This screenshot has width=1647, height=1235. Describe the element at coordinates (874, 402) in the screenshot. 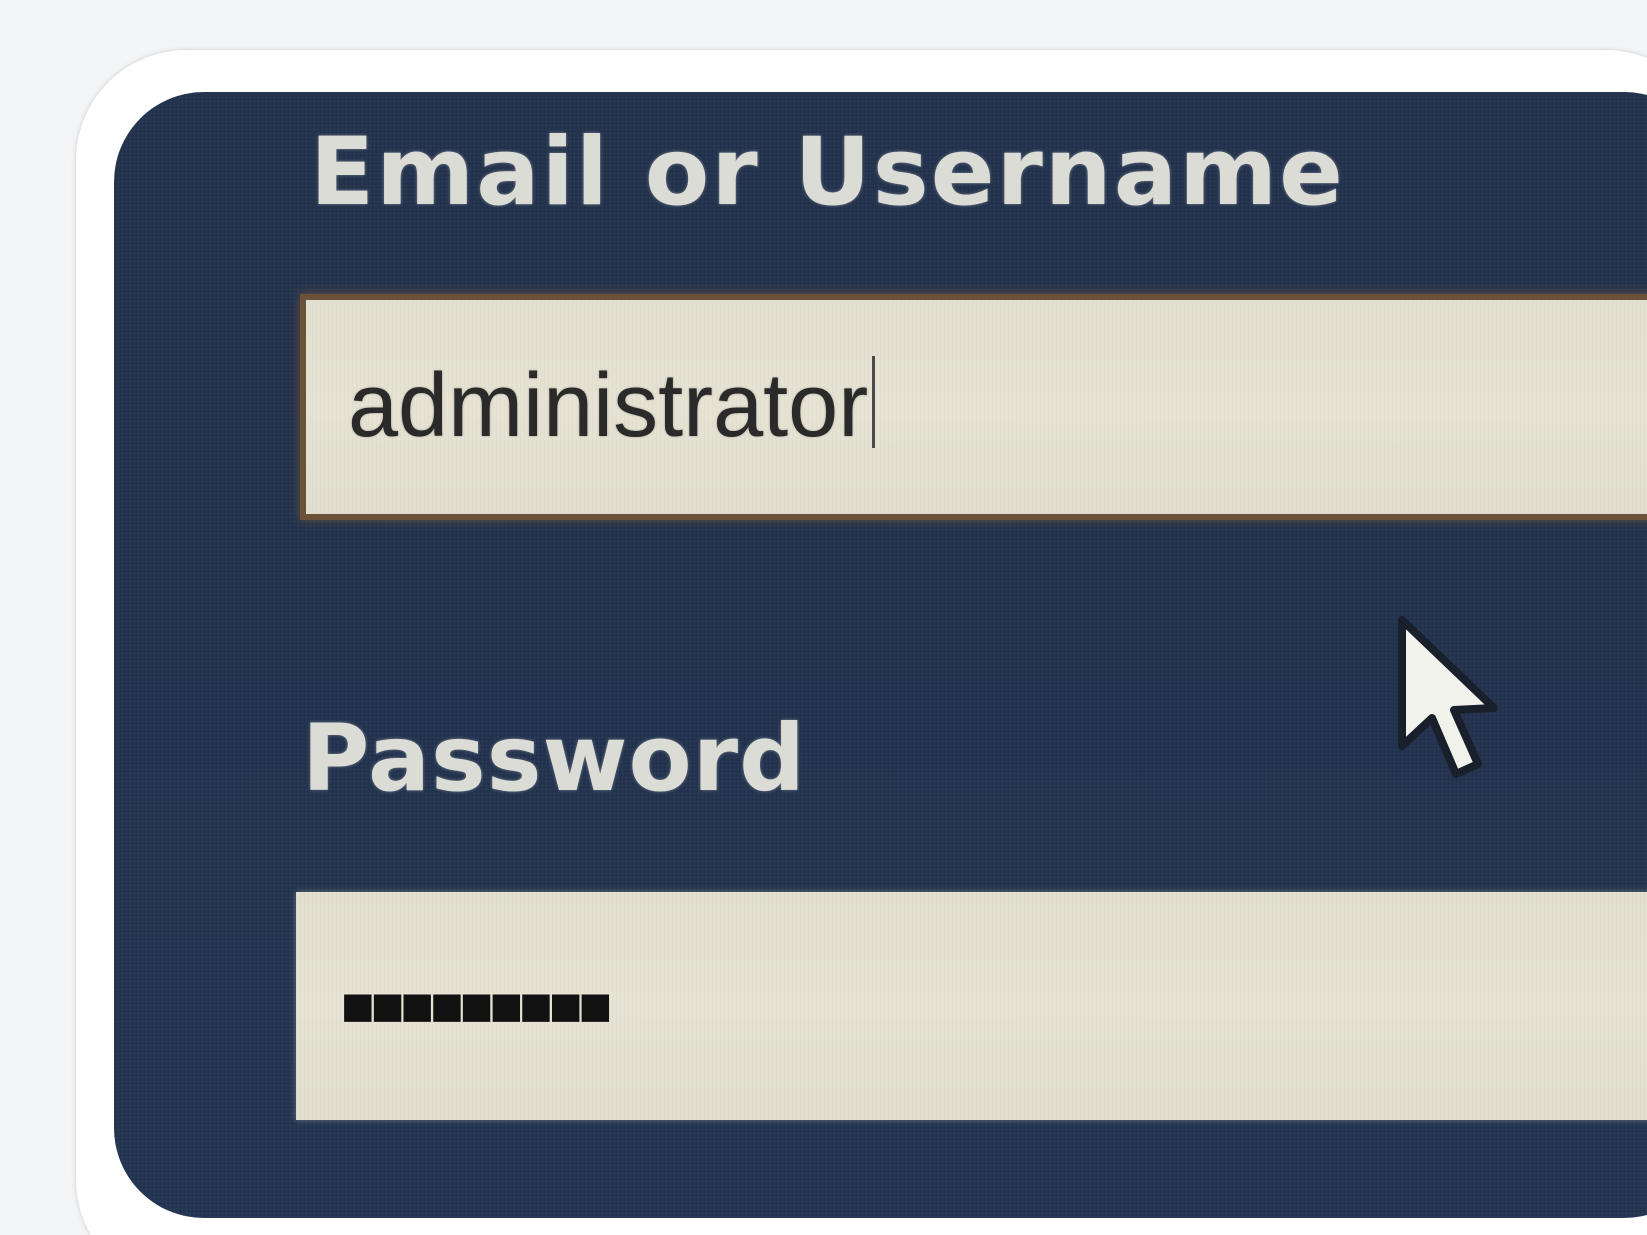

I see `text-caret` at that location.